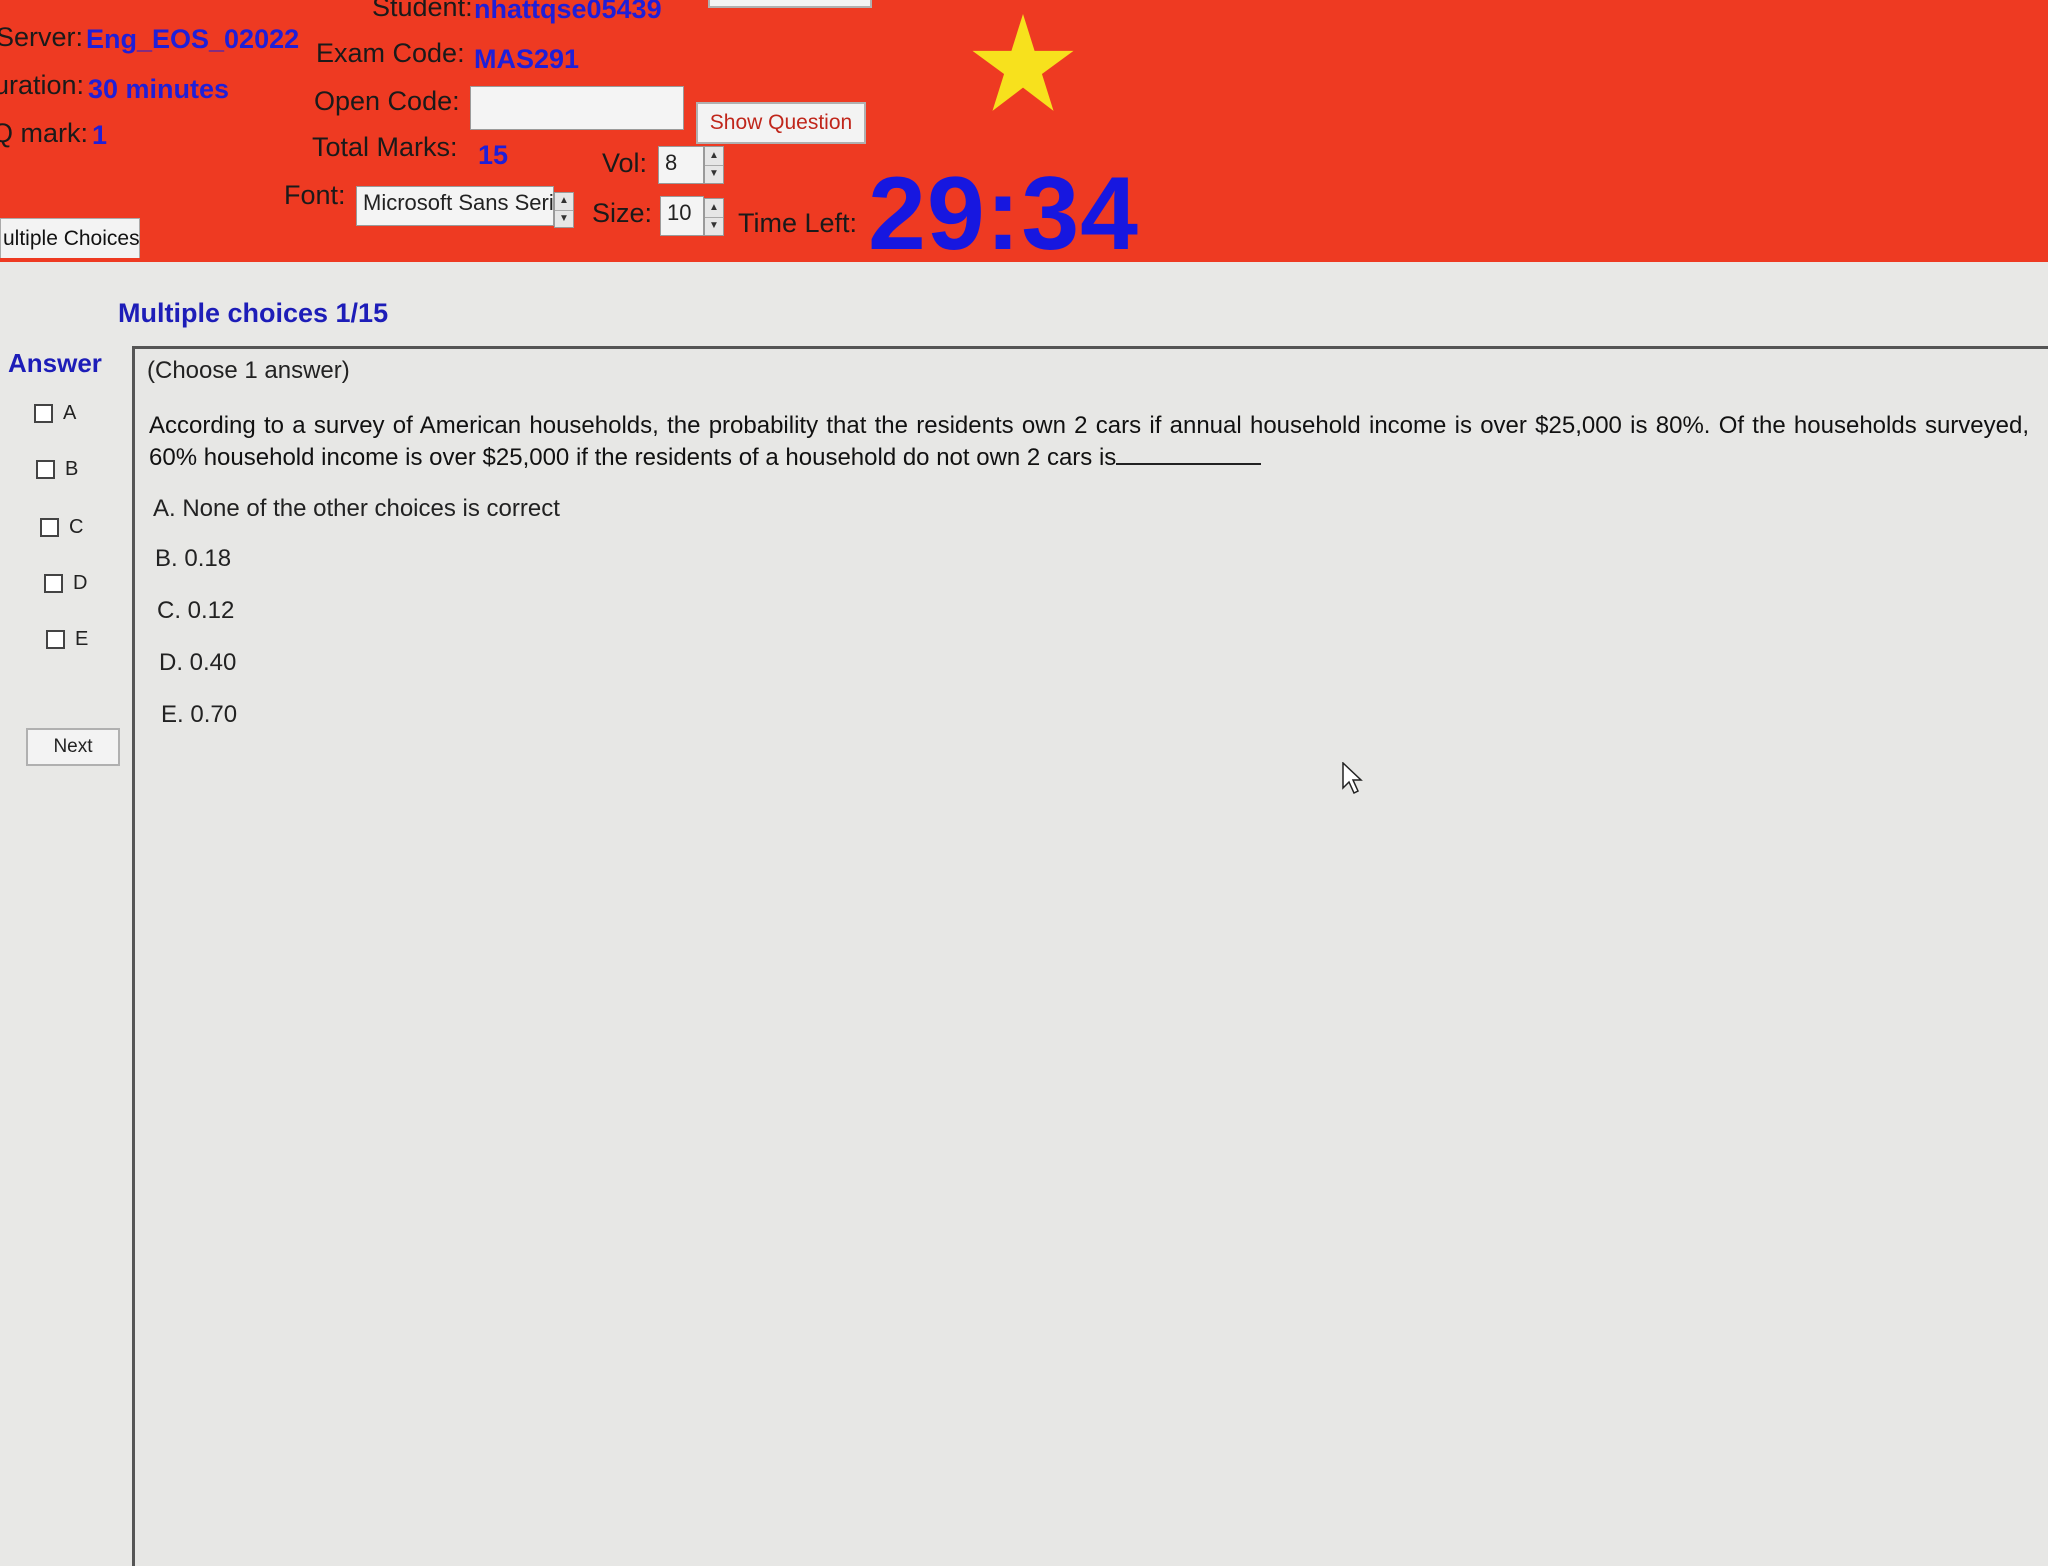  I want to click on size-input: 10, so click(682, 216).